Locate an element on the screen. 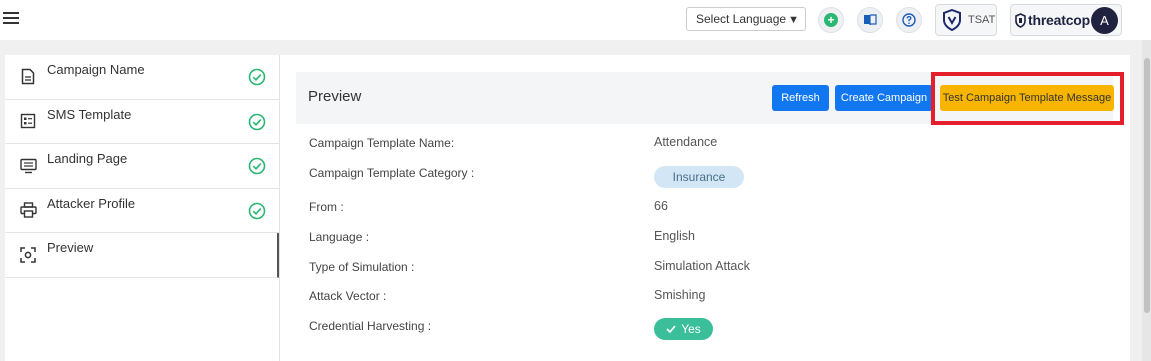  printer-icon is located at coordinates (28, 210).